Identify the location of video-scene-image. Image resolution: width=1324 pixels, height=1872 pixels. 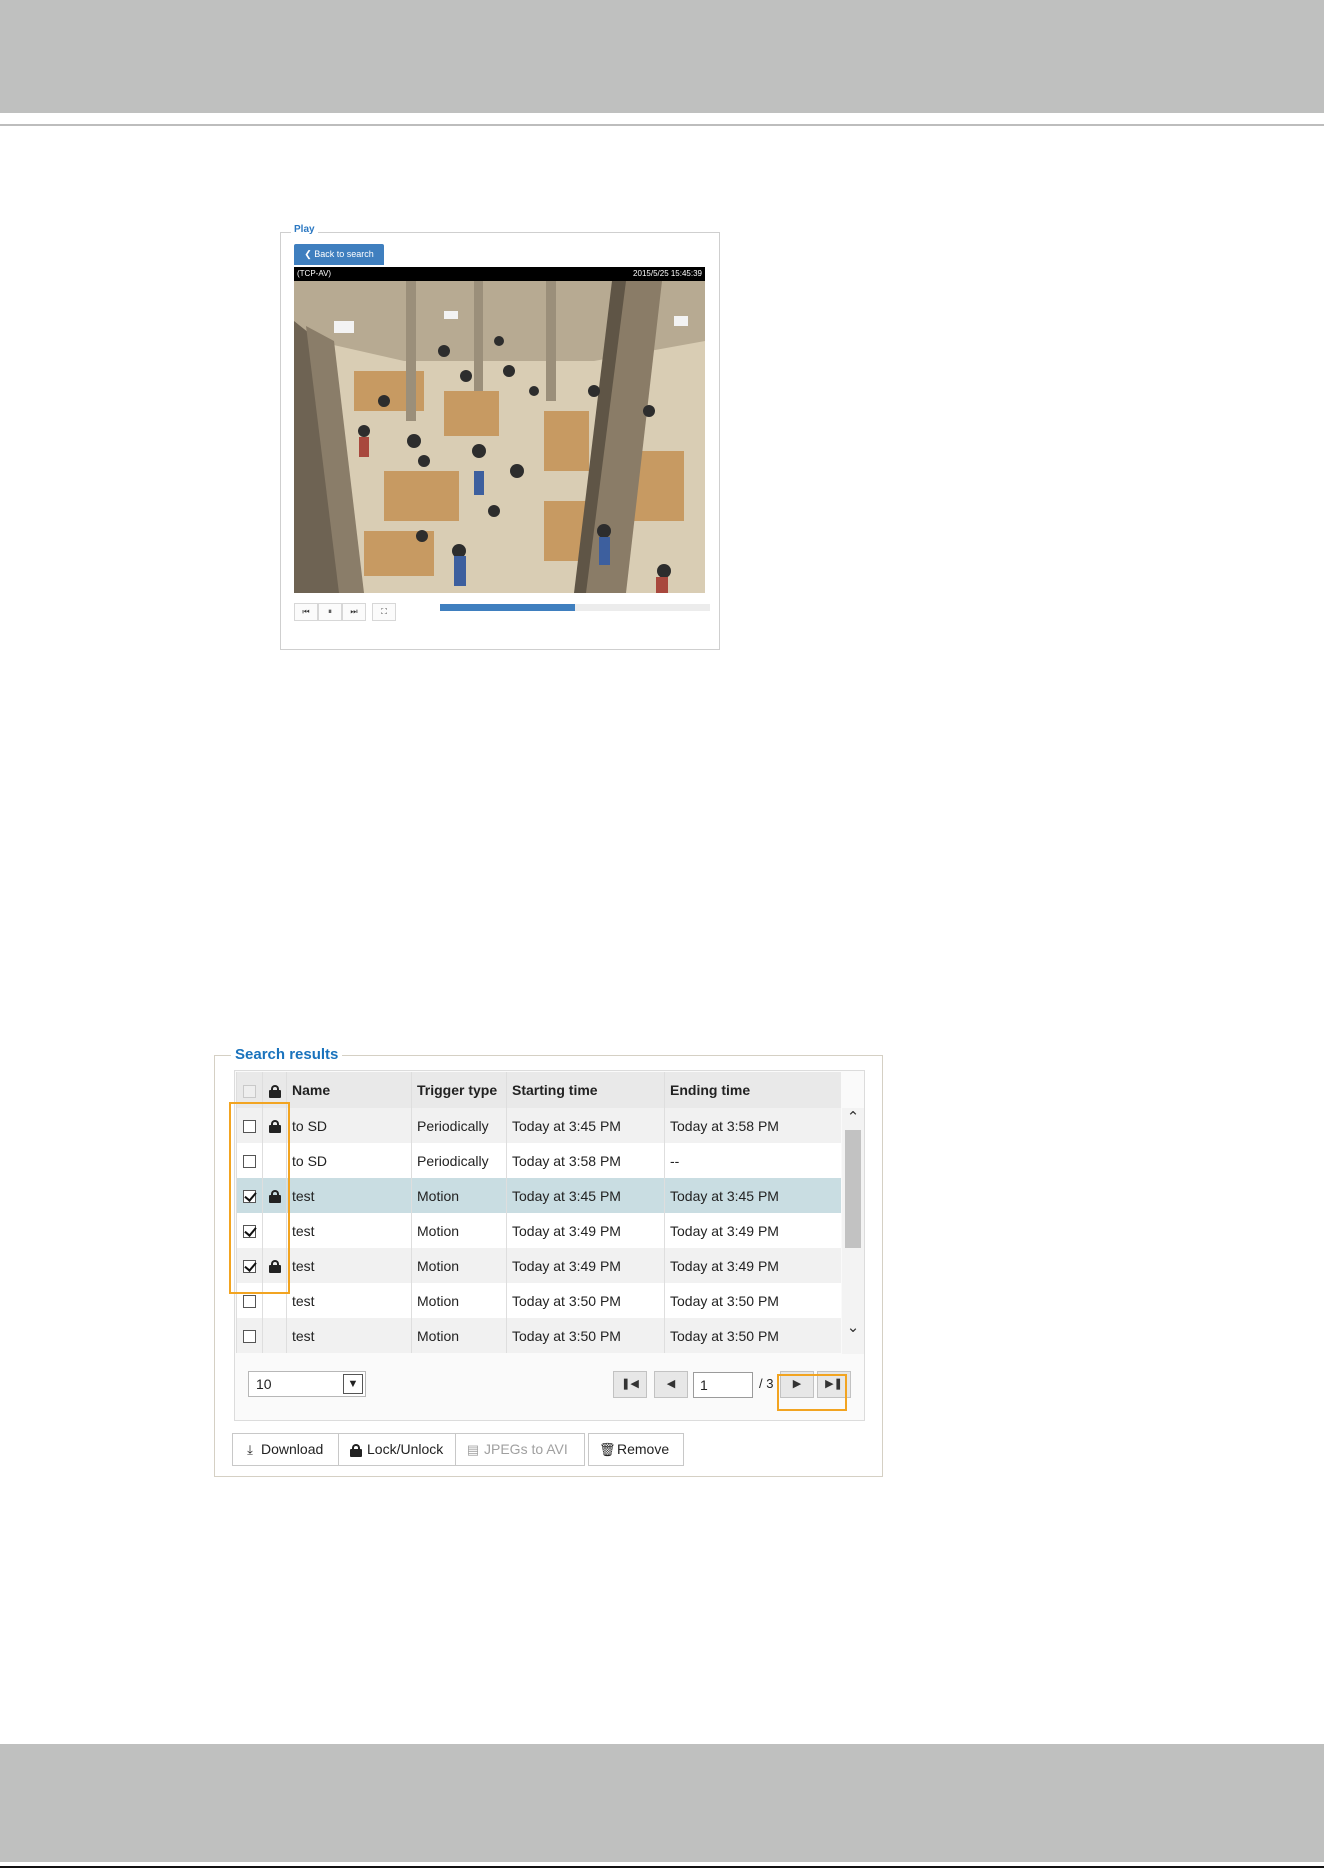
(499, 437).